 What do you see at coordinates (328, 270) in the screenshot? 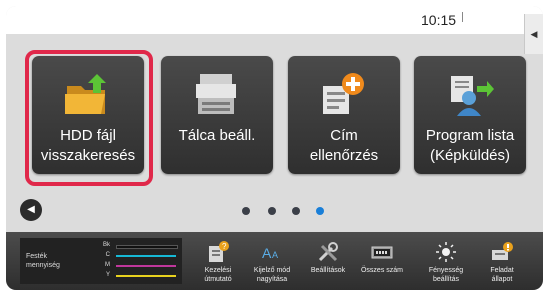
I see `toolbar-label-line1: Beállítások` at bounding box center [328, 270].